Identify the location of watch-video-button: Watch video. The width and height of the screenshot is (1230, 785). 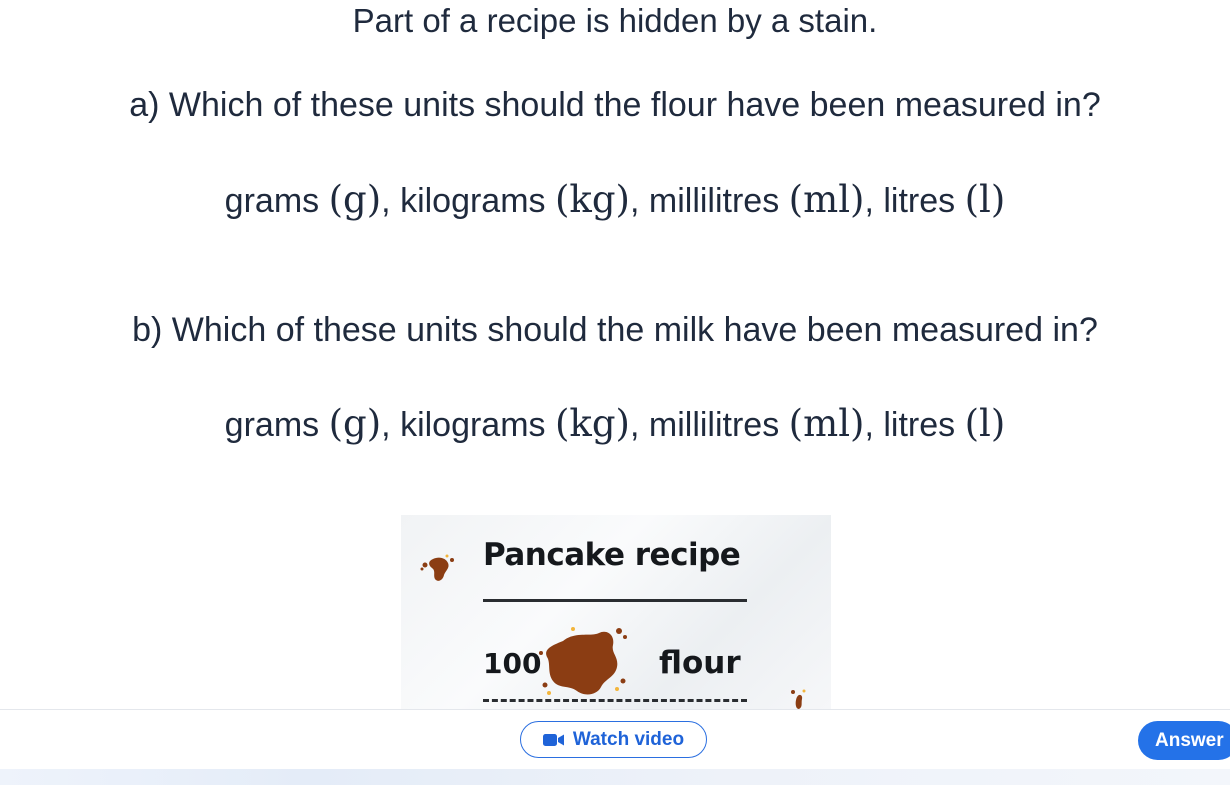
(613, 739).